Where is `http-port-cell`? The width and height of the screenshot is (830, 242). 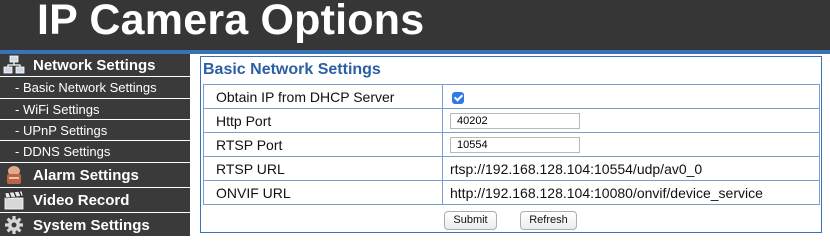
http-port-cell is located at coordinates (631, 120).